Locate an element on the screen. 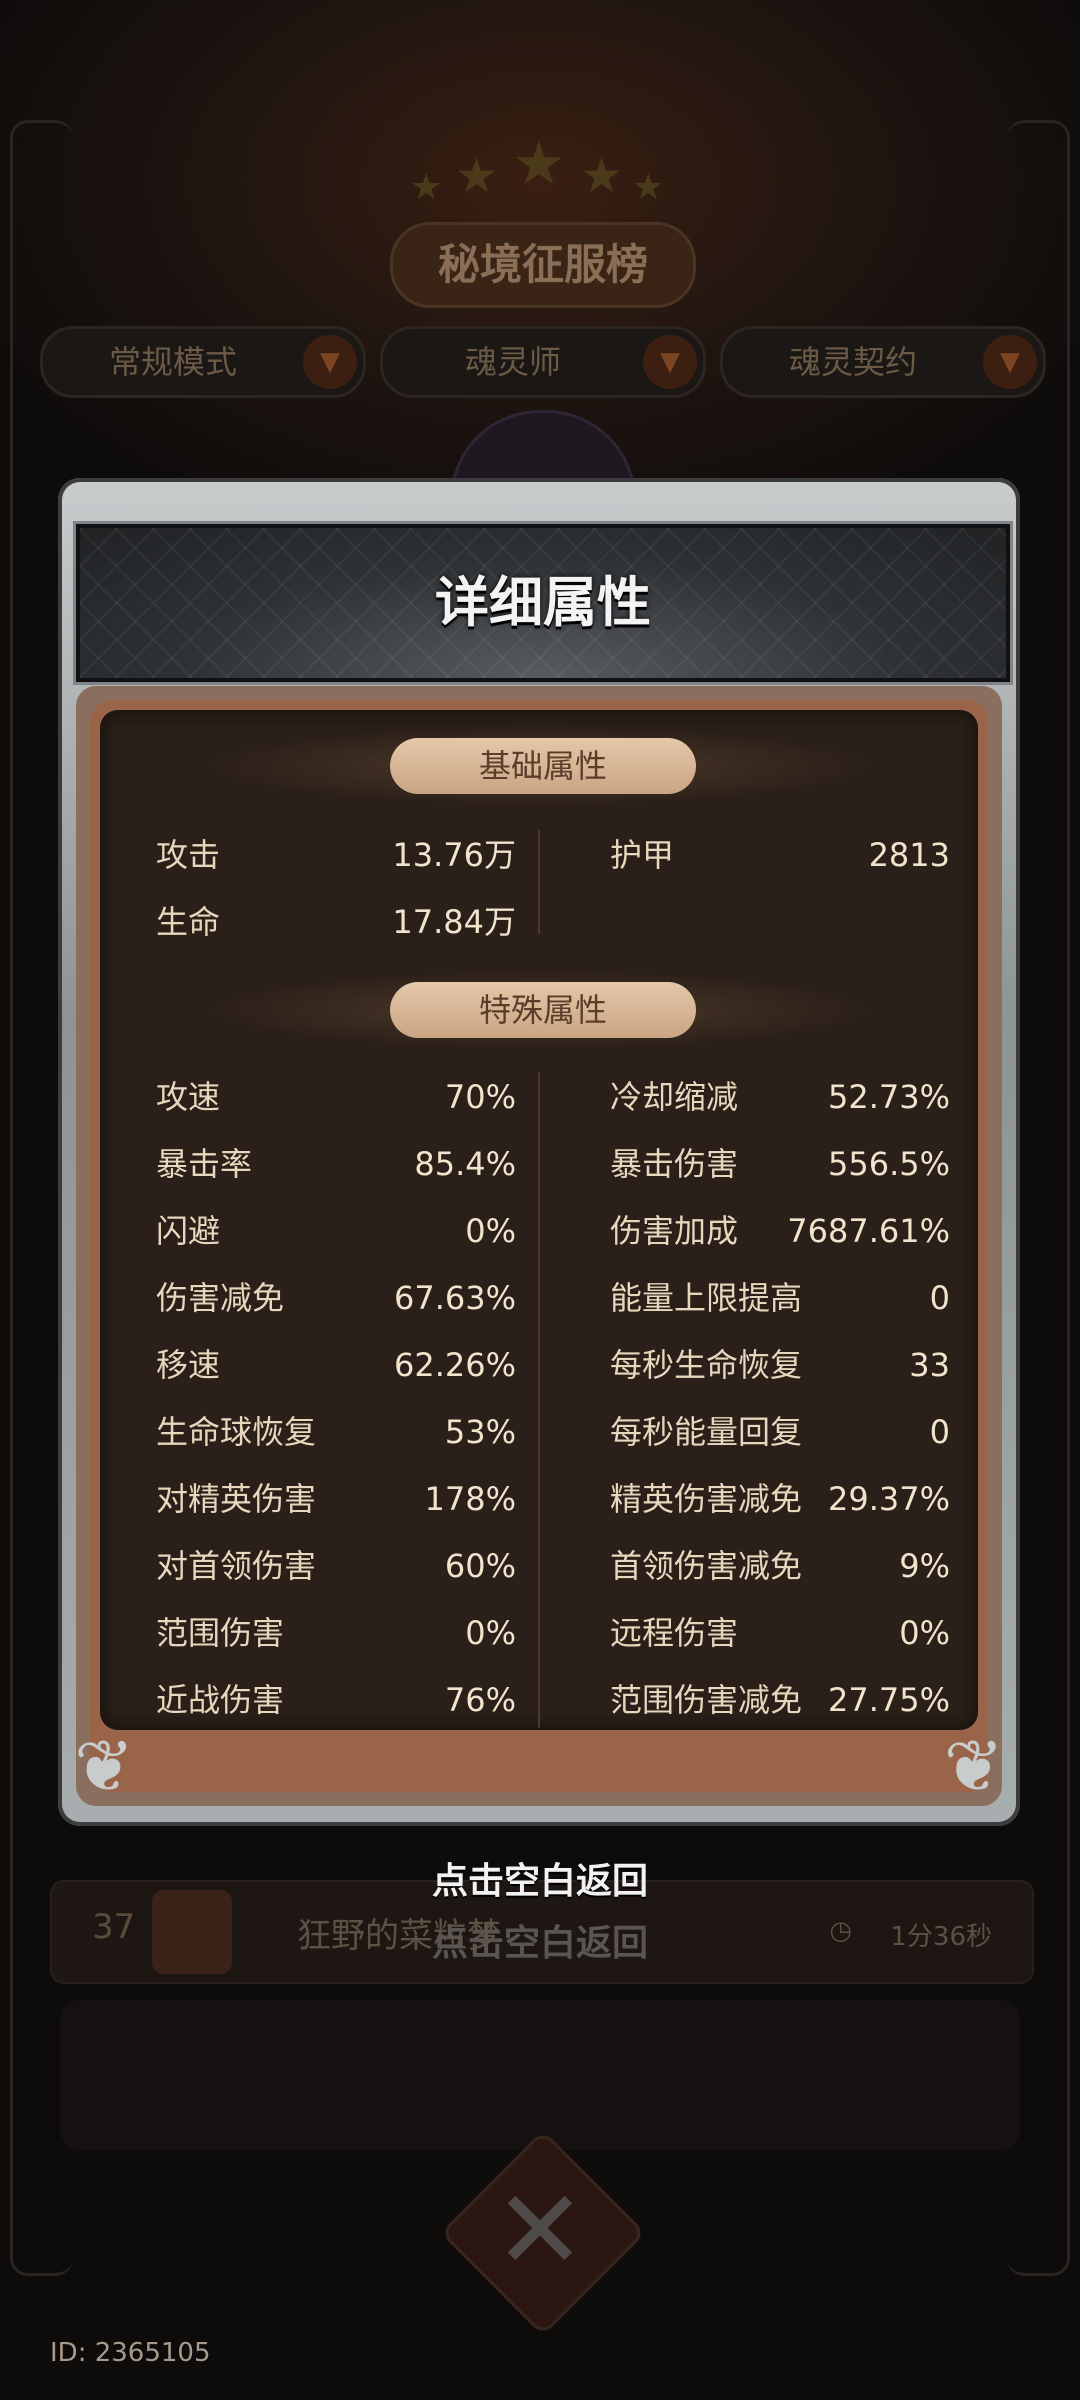 The height and width of the screenshot is (2400, 1080). close-icon: ✕ is located at coordinates (540, 2230).